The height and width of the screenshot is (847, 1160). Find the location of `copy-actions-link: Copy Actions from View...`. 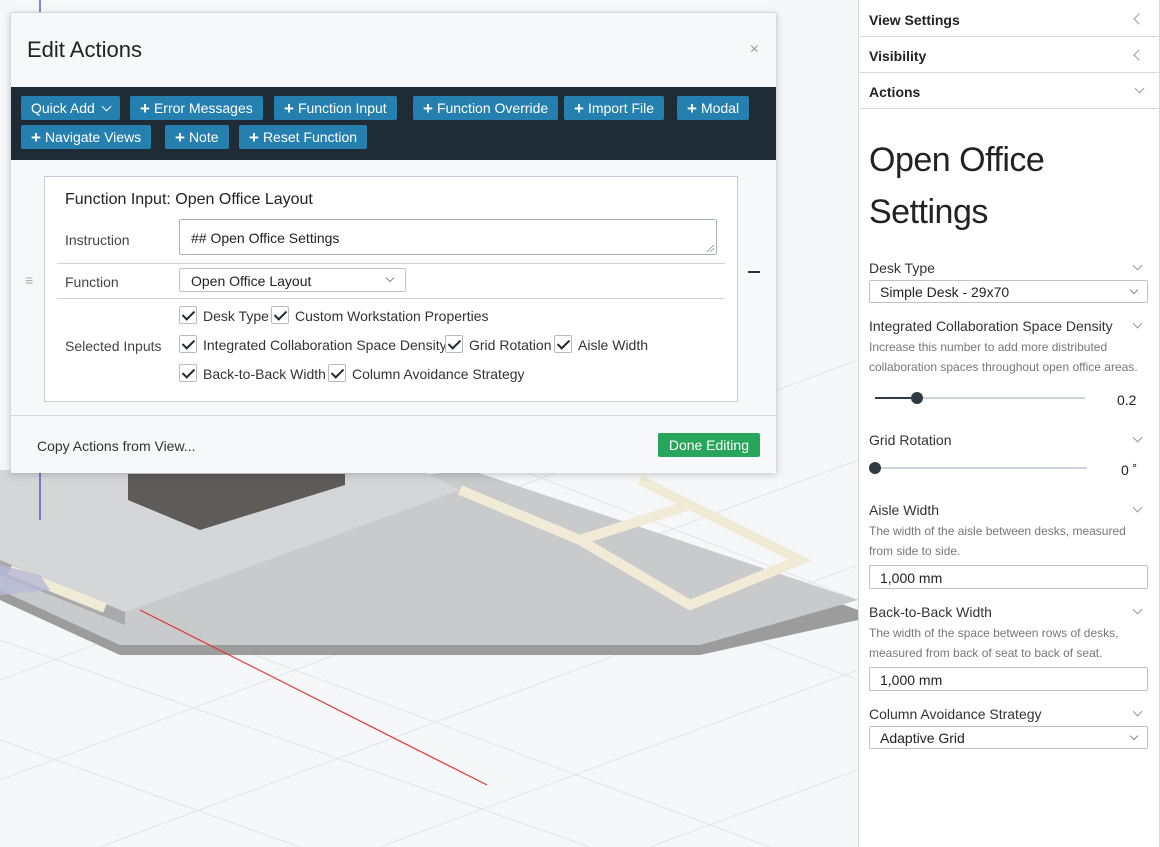

copy-actions-link: Copy Actions from View... is located at coordinates (116, 446).